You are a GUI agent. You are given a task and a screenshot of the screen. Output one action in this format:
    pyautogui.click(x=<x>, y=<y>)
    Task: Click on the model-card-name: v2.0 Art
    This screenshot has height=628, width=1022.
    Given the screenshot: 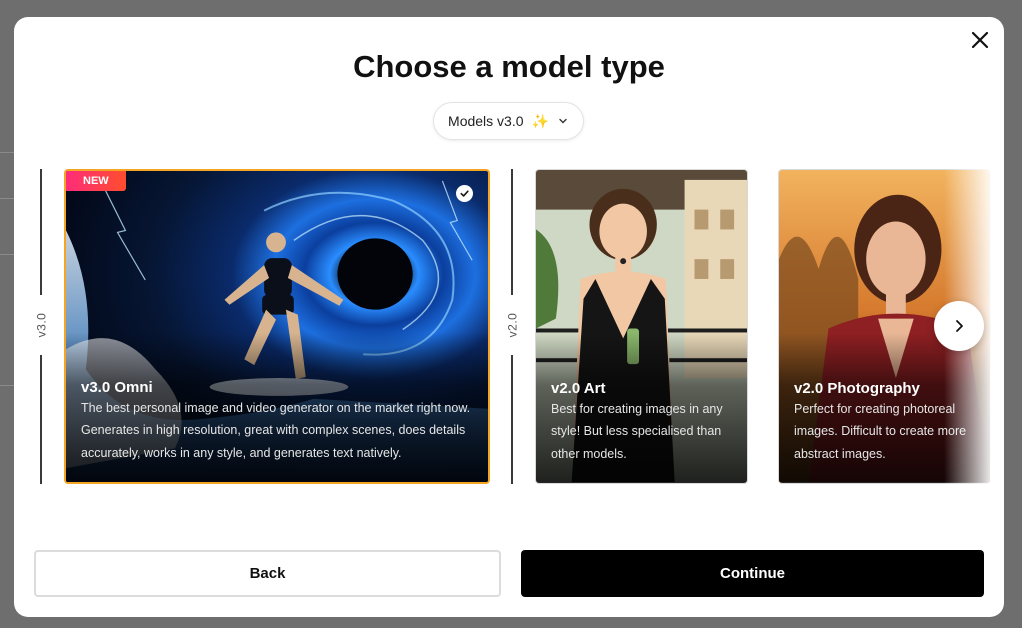 What is the action you would take?
    pyautogui.click(x=578, y=388)
    